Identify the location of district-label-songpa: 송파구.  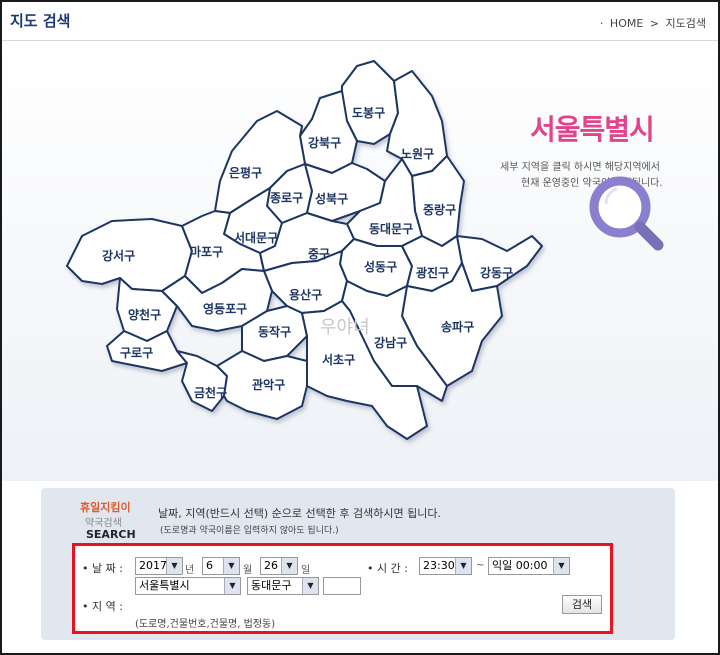
(457, 326).